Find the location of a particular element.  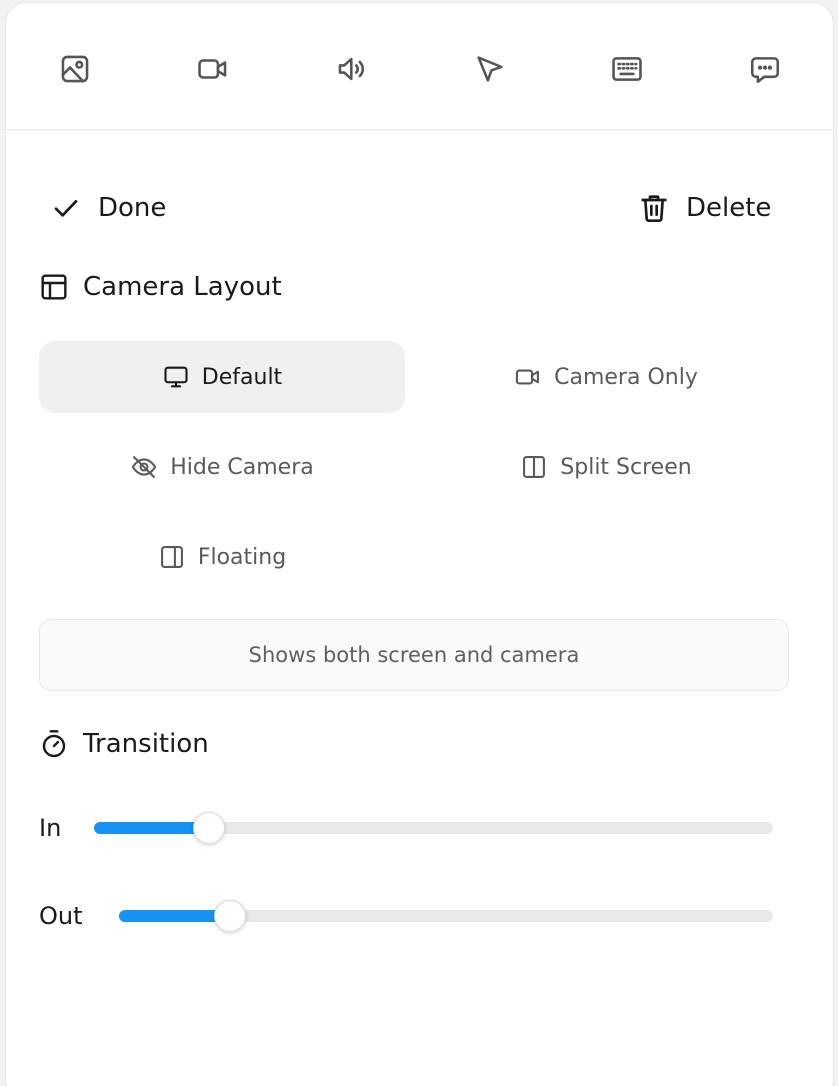

cursor-tab-button is located at coordinates (490, 69).